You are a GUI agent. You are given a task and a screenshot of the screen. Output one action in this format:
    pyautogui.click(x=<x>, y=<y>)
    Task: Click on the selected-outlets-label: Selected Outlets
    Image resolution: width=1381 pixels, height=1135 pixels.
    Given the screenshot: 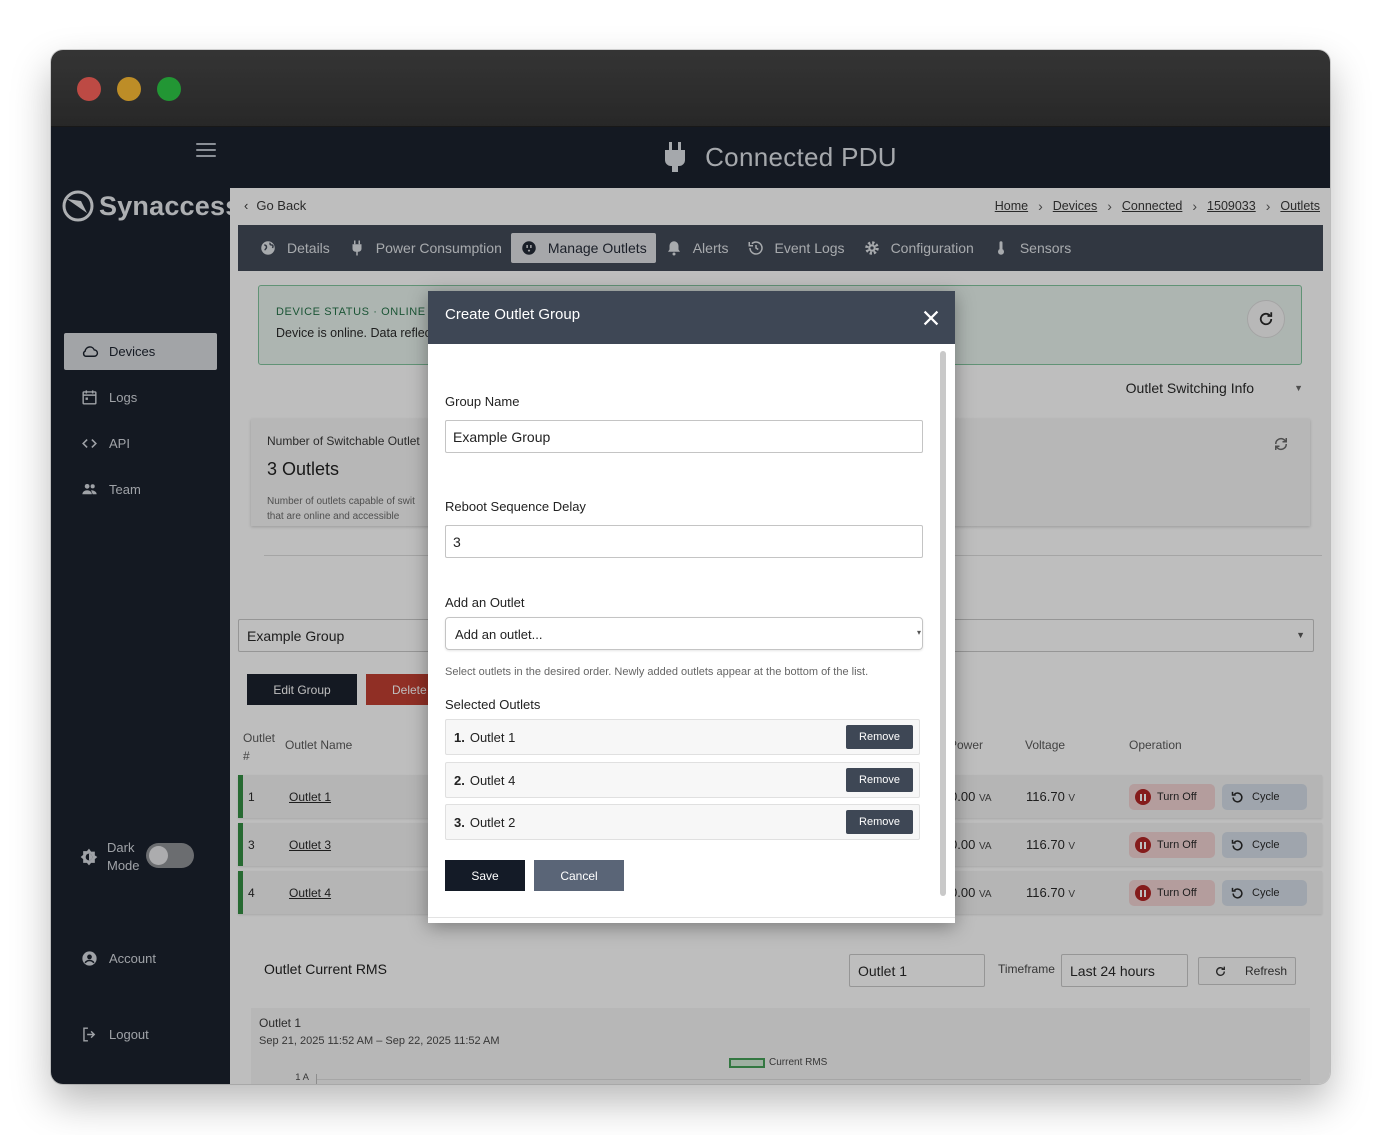 What is the action you would take?
    pyautogui.click(x=493, y=704)
    